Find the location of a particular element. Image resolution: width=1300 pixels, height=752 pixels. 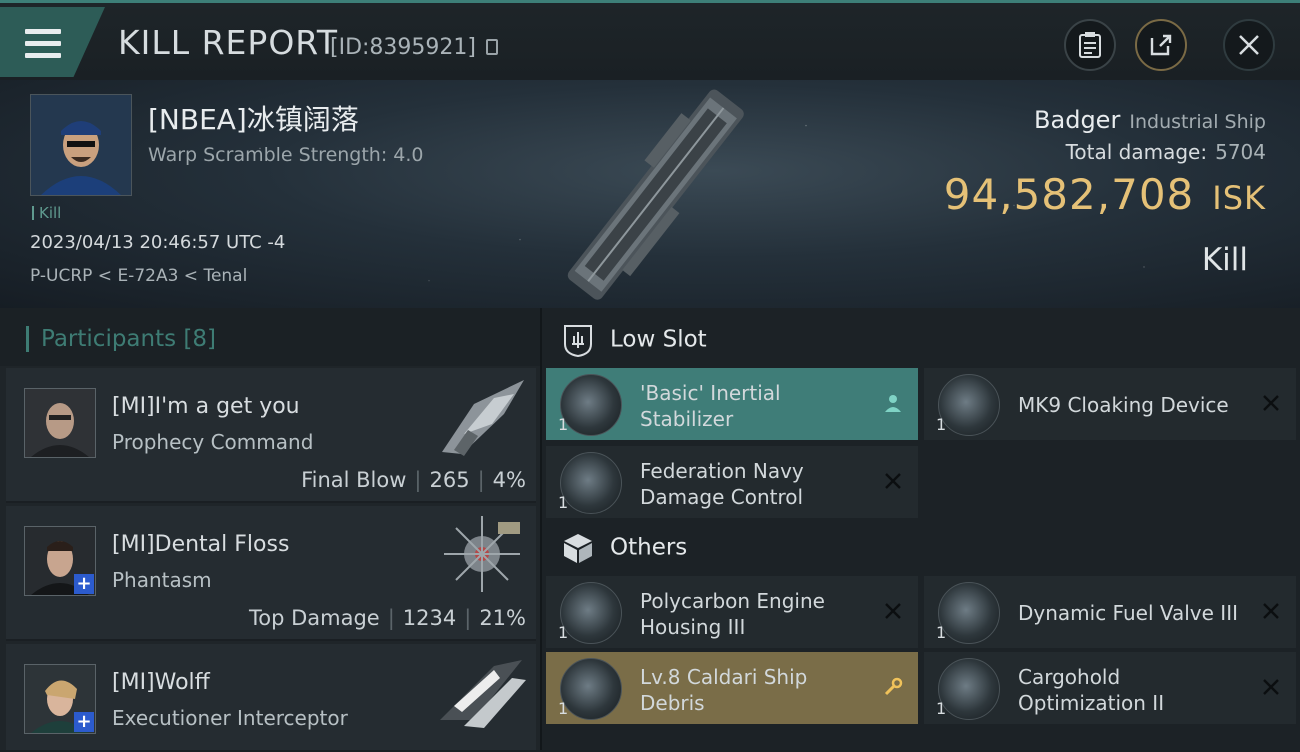

others-header: Others is located at coordinates (623, 548).